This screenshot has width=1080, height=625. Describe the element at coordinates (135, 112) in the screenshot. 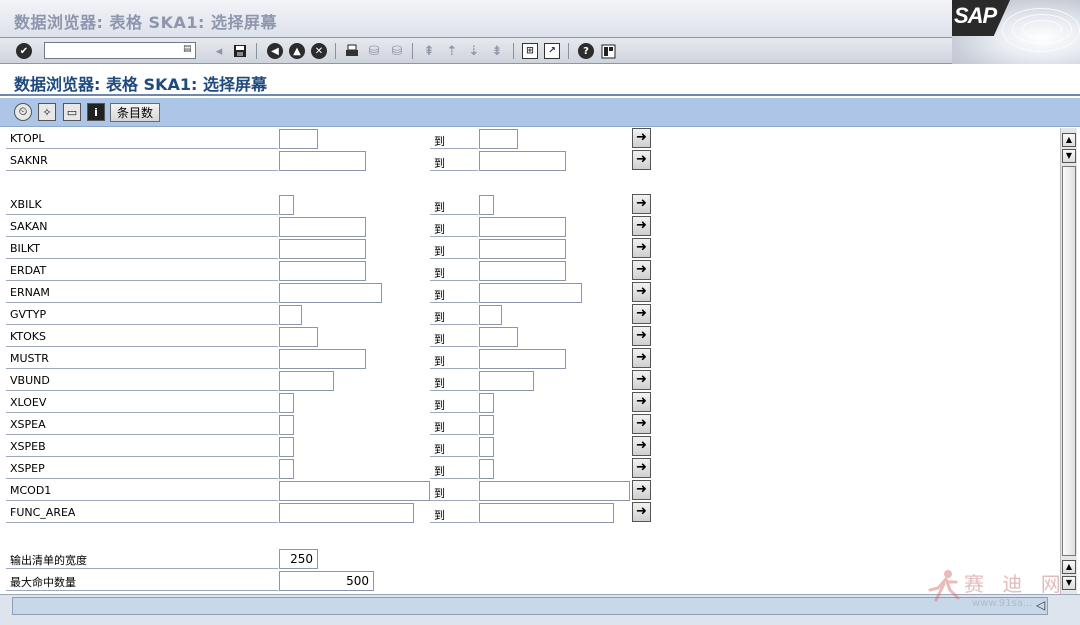

I see `number-of-entries-button: 条目数` at that location.